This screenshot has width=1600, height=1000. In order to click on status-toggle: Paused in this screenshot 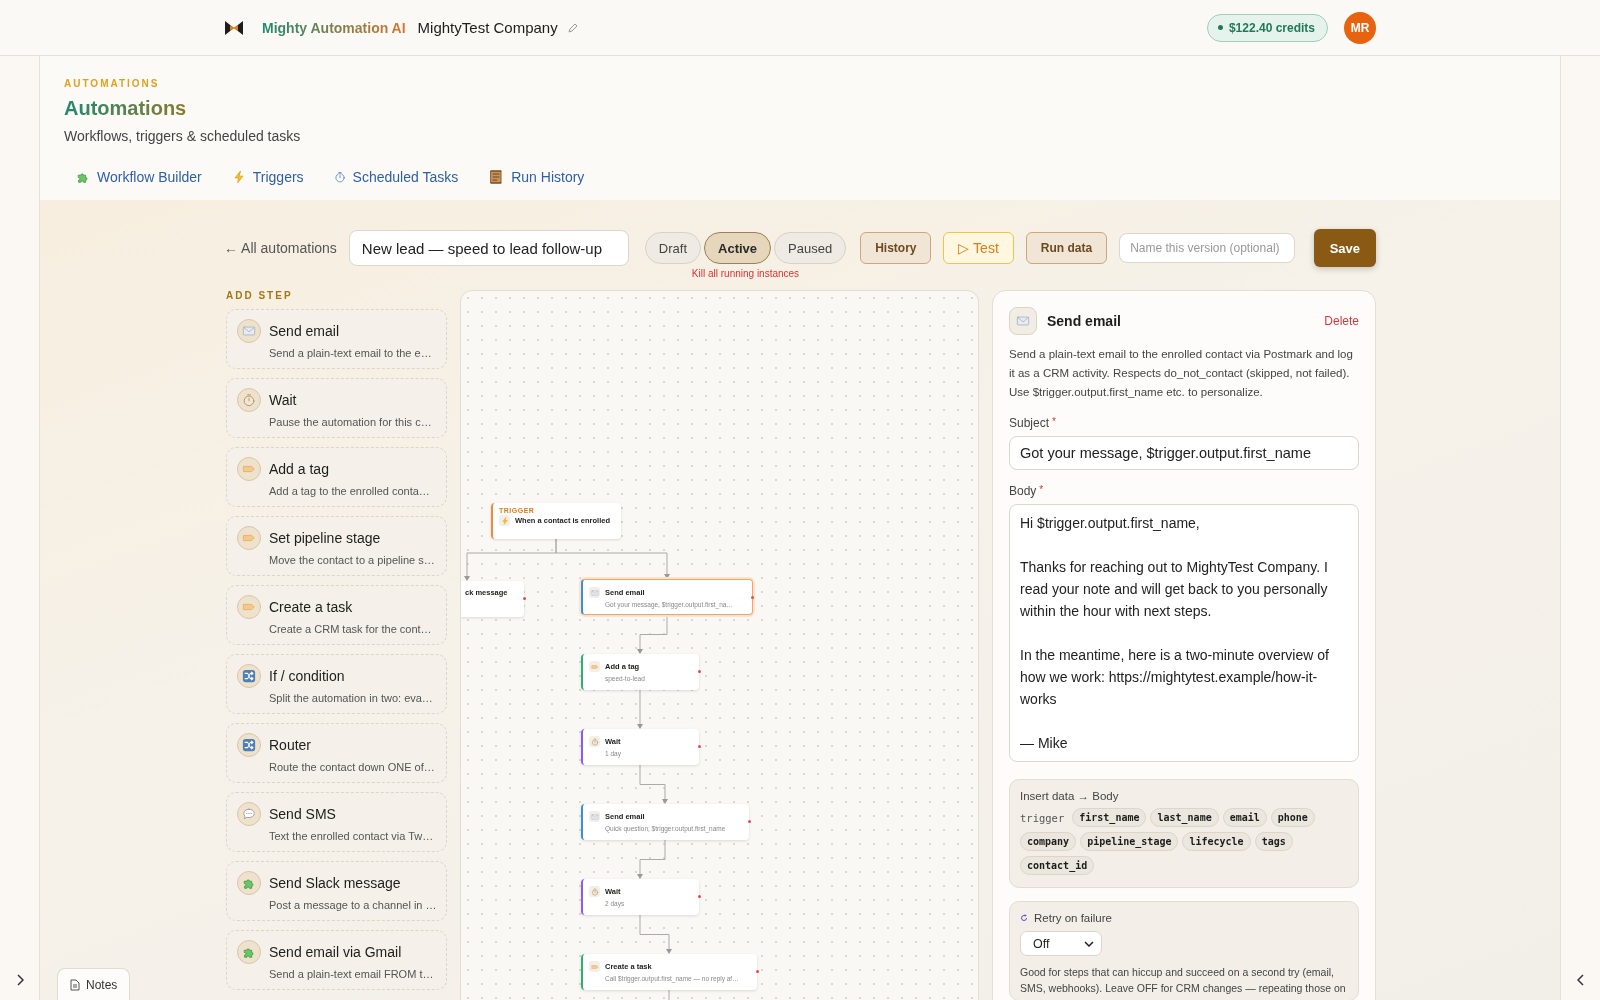, I will do `click(810, 248)`.